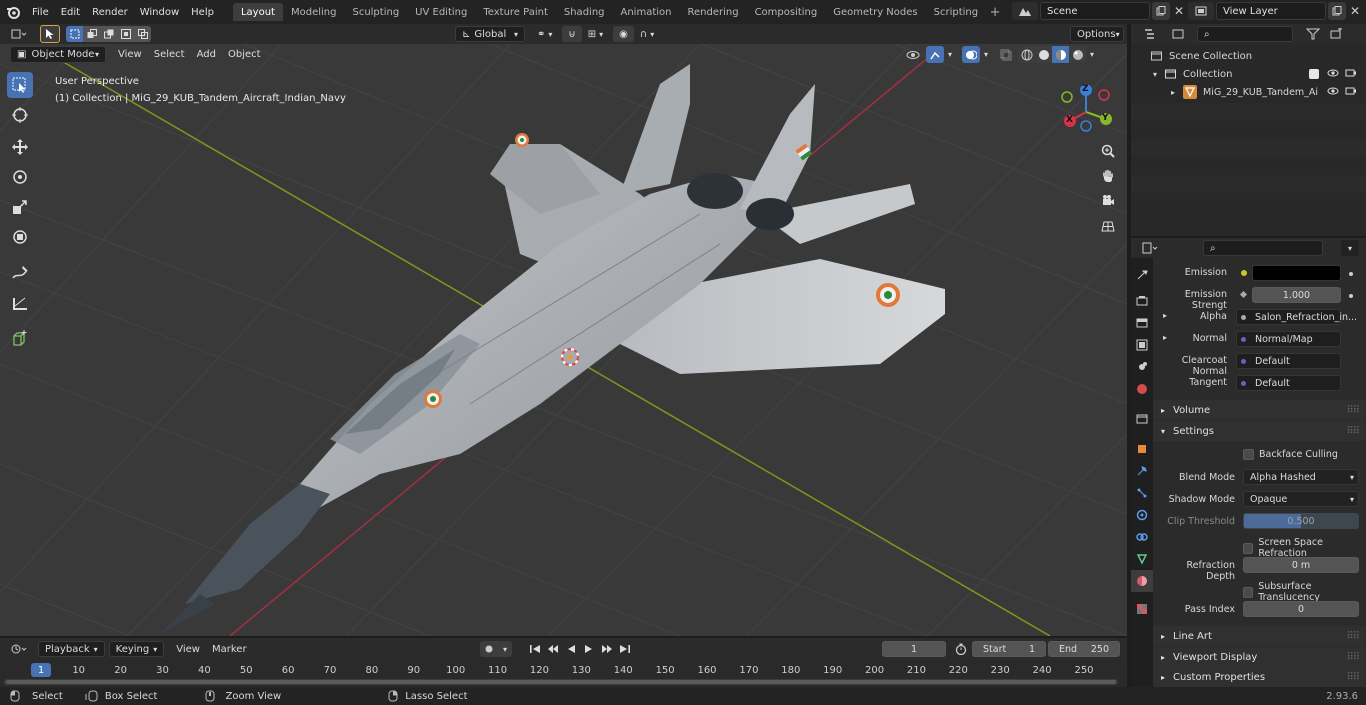  What do you see at coordinates (108, 34) in the screenshot?
I see `select-subtract-icon` at bounding box center [108, 34].